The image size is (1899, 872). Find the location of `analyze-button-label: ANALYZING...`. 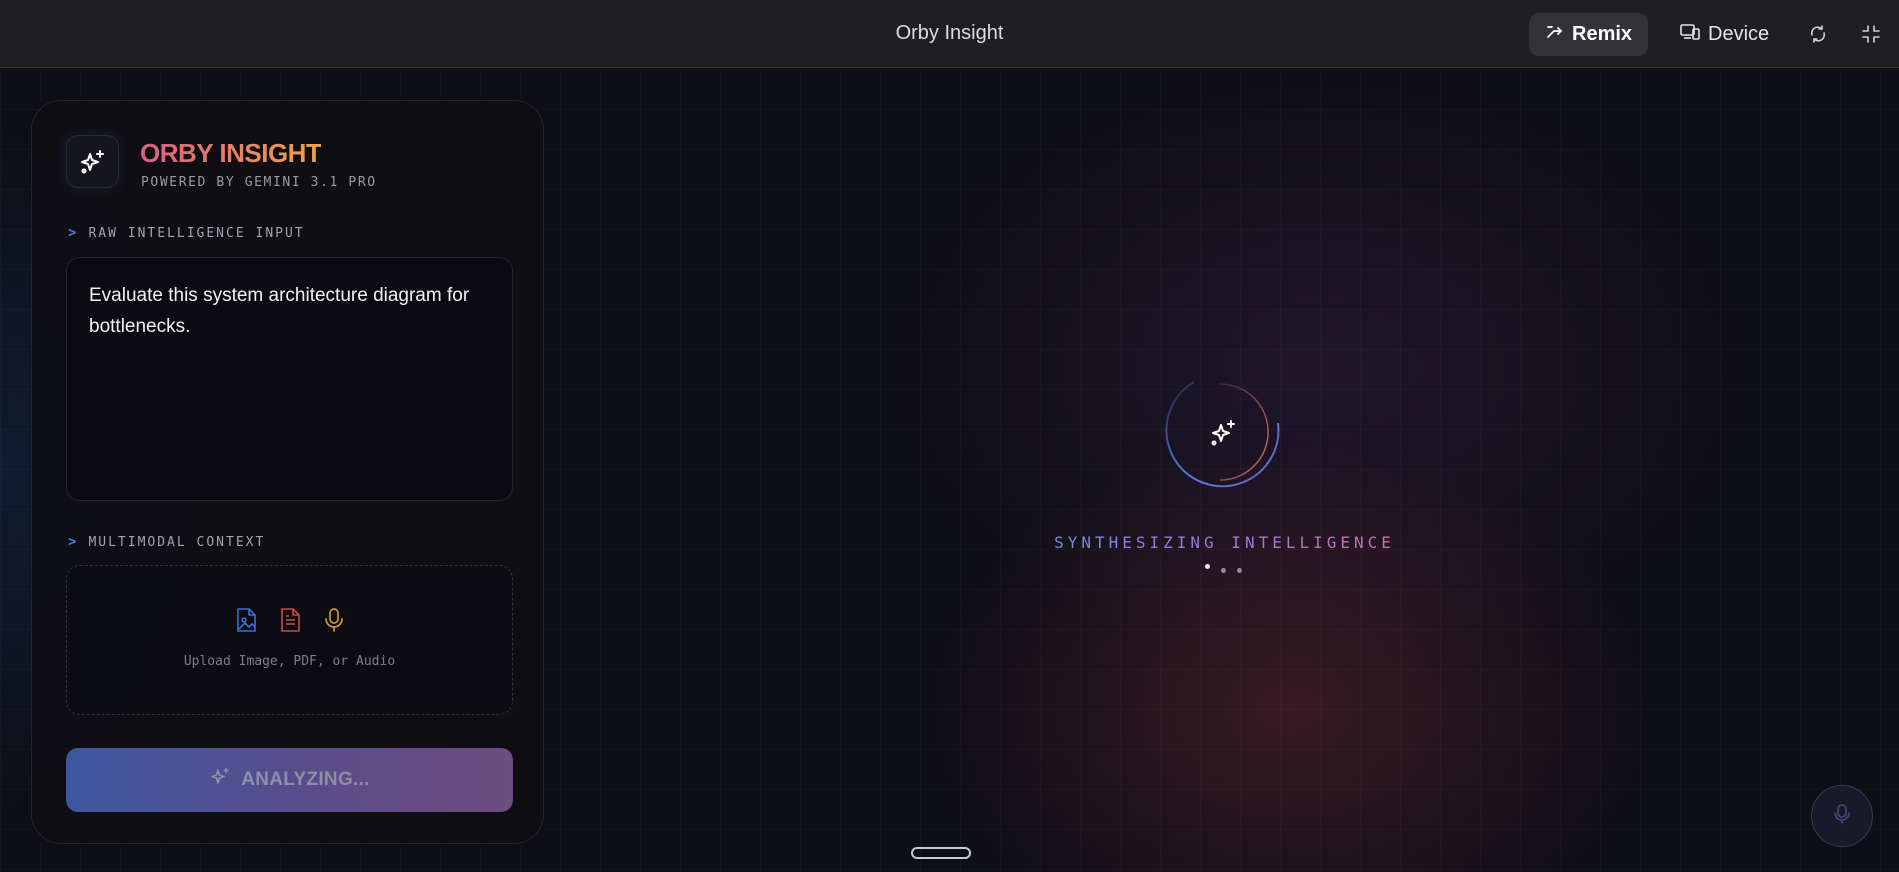

analyze-button-label: ANALYZING... is located at coordinates (305, 779).